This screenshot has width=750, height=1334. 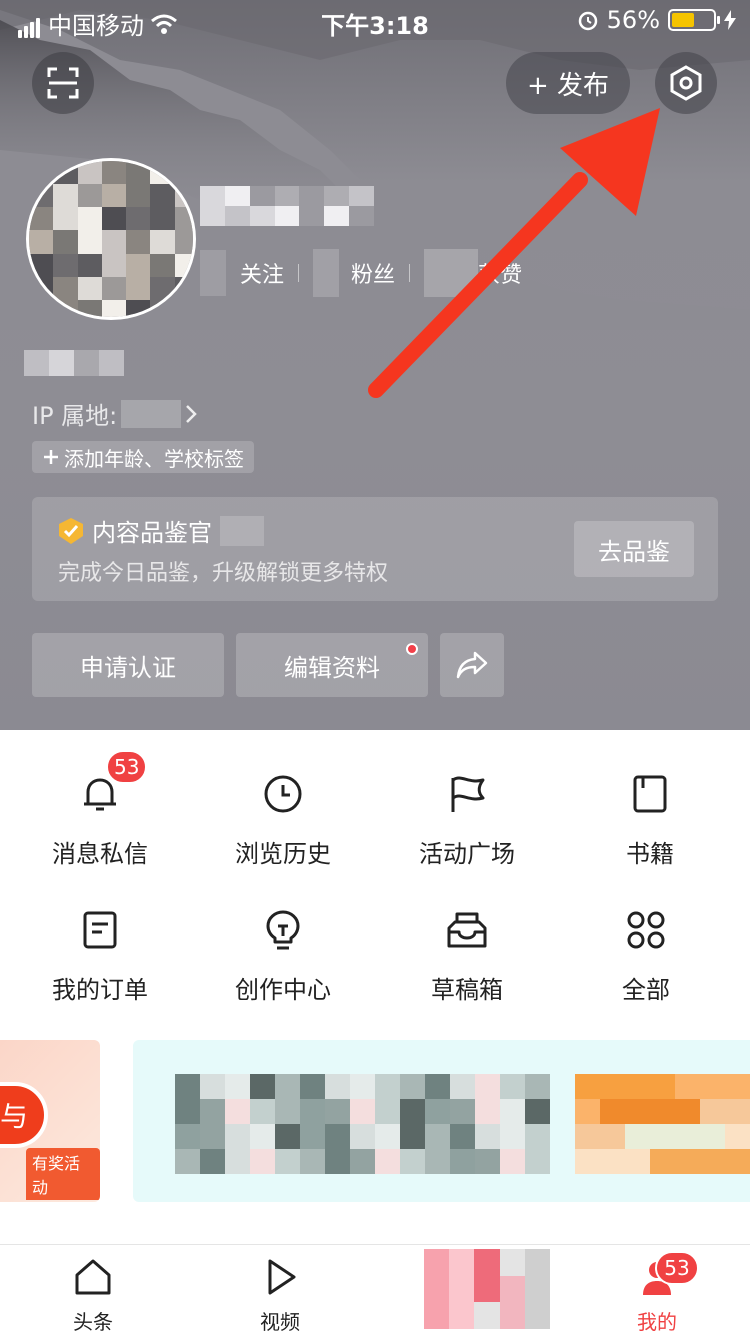 What do you see at coordinates (283, 956) in the screenshot?
I see `menu-item-creator-center: 创作中心` at bounding box center [283, 956].